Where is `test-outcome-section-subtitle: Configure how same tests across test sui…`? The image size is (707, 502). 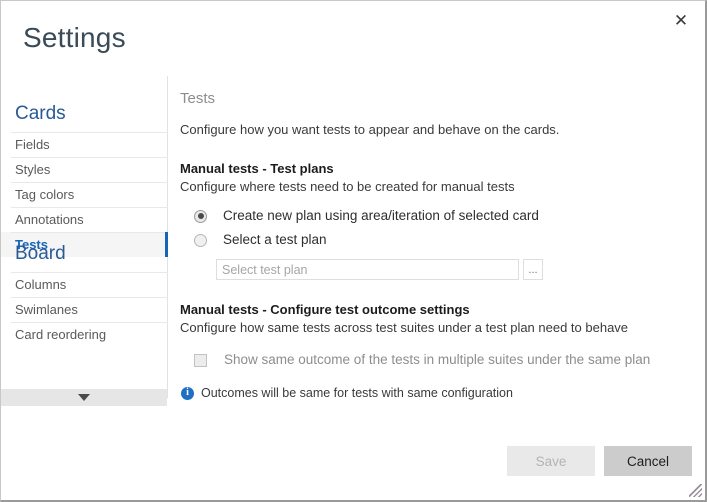
test-outcome-section-subtitle: Configure how same tests across test sui… is located at coordinates (404, 327).